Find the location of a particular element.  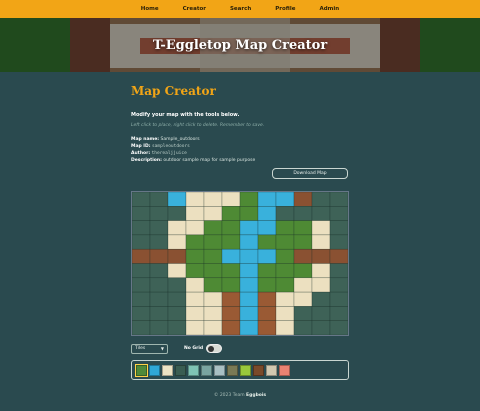

sand-icon is located at coordinates (167, 370).